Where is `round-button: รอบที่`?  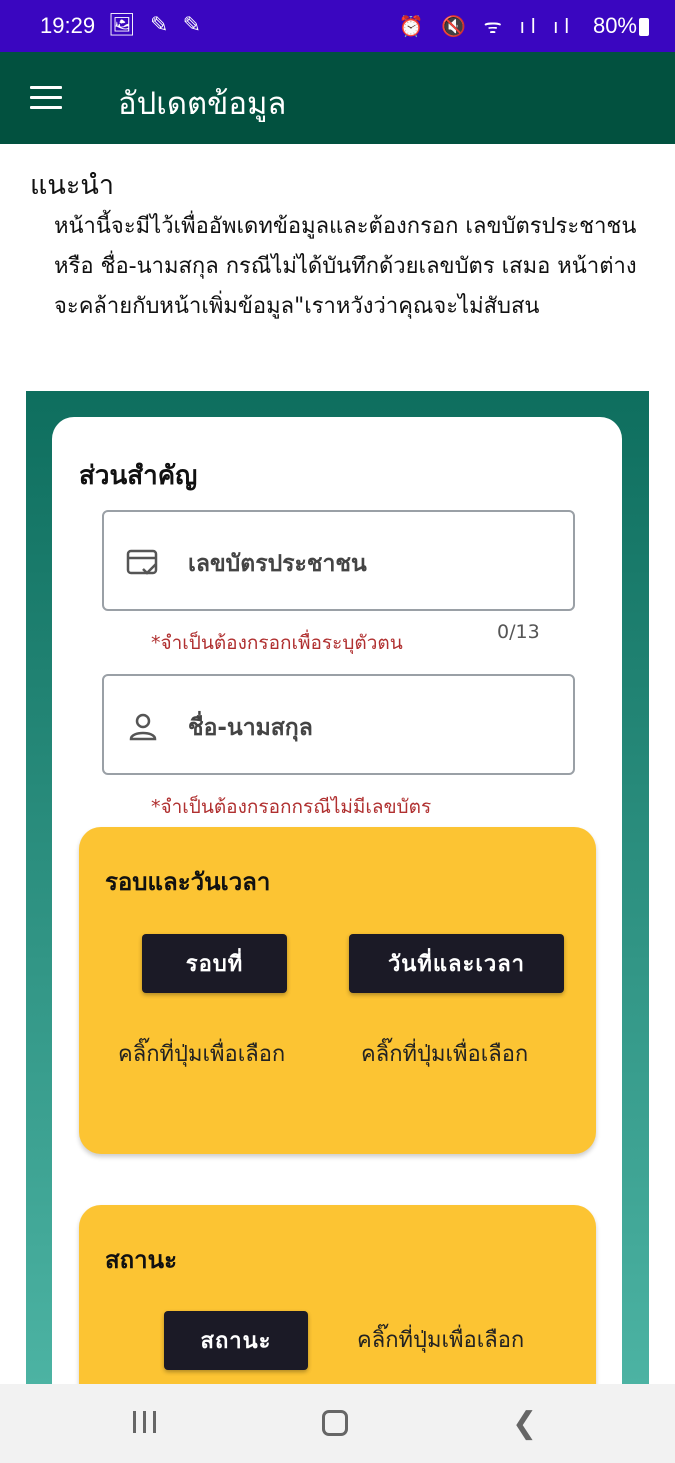
round-button: รอบที่ is located at coordinates (214, 963).